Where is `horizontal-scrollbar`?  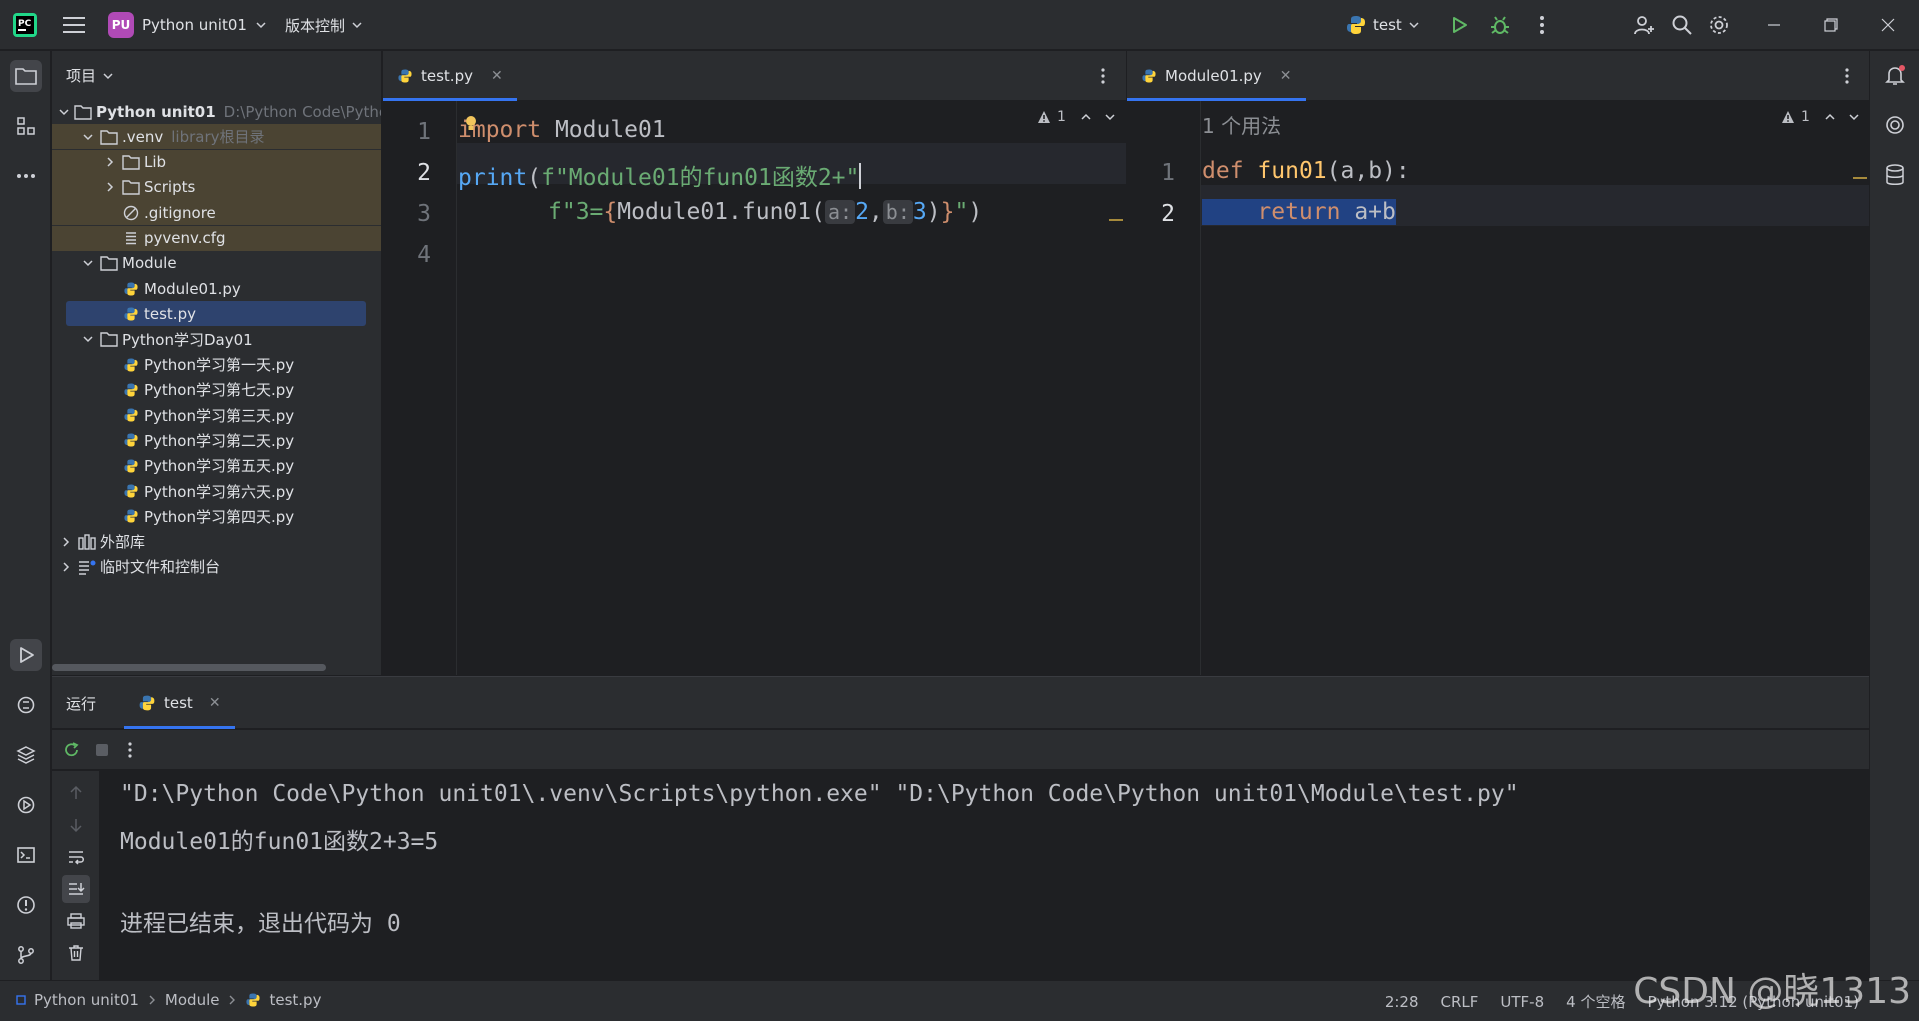
horizontal-scrollbar is located at coordinates (189, 667).